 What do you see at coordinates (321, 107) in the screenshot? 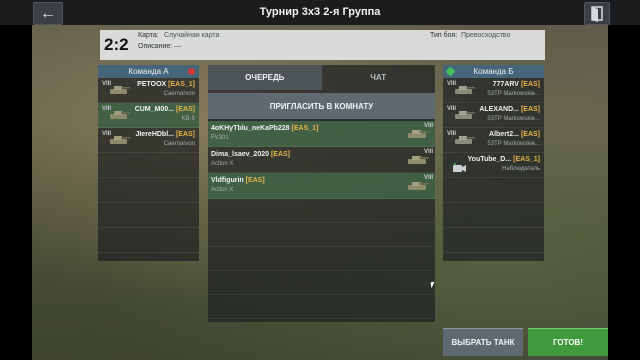
I see `invite-button: ПРИГЛАСИТЬ В КОМНАТУ` at bounding box center [321, 107].